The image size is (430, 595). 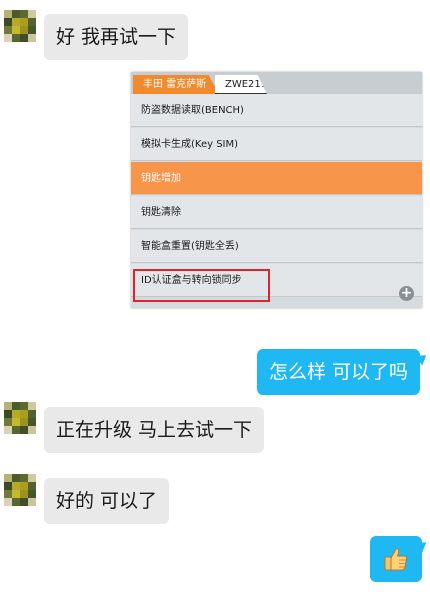 I want to click on menu-item: 模拟卡生成(Key SIM), so click(x=276, y=144).